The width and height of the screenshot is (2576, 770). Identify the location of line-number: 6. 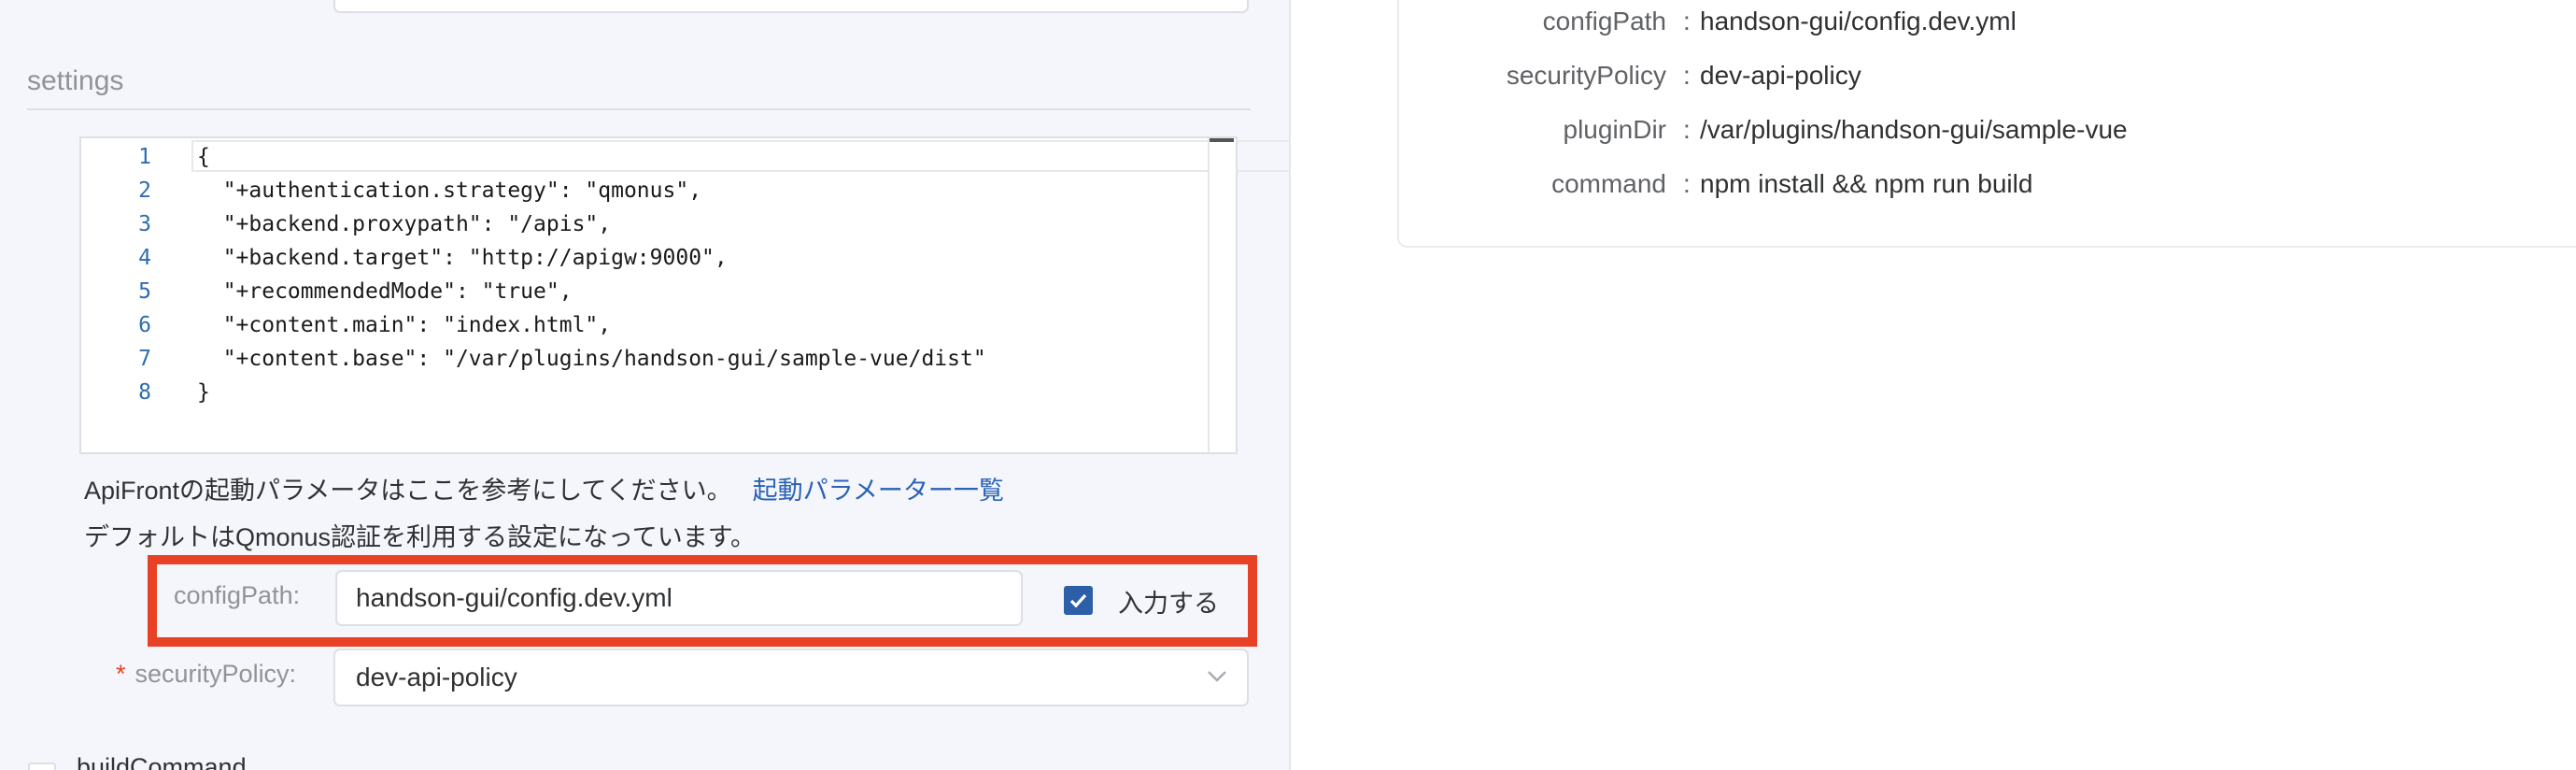
(144, 325).